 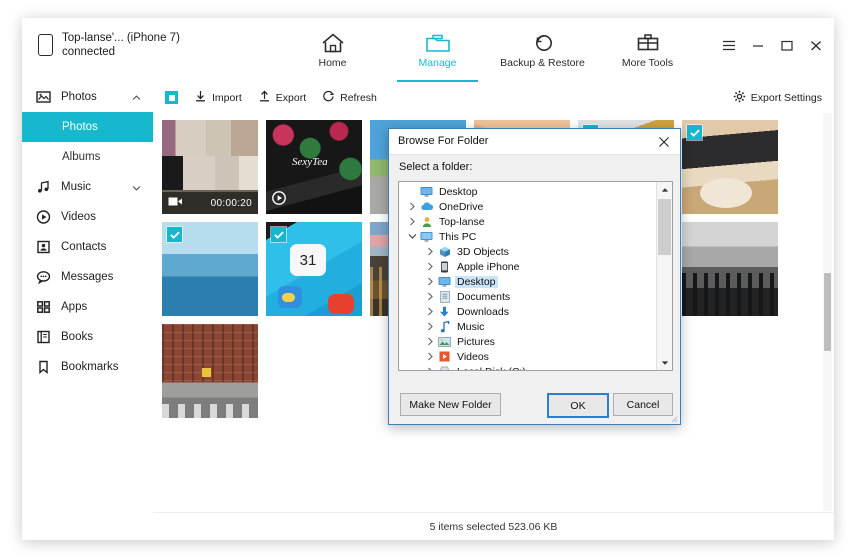 I want to click on hamburger-icon, so click(x=728, y=45).